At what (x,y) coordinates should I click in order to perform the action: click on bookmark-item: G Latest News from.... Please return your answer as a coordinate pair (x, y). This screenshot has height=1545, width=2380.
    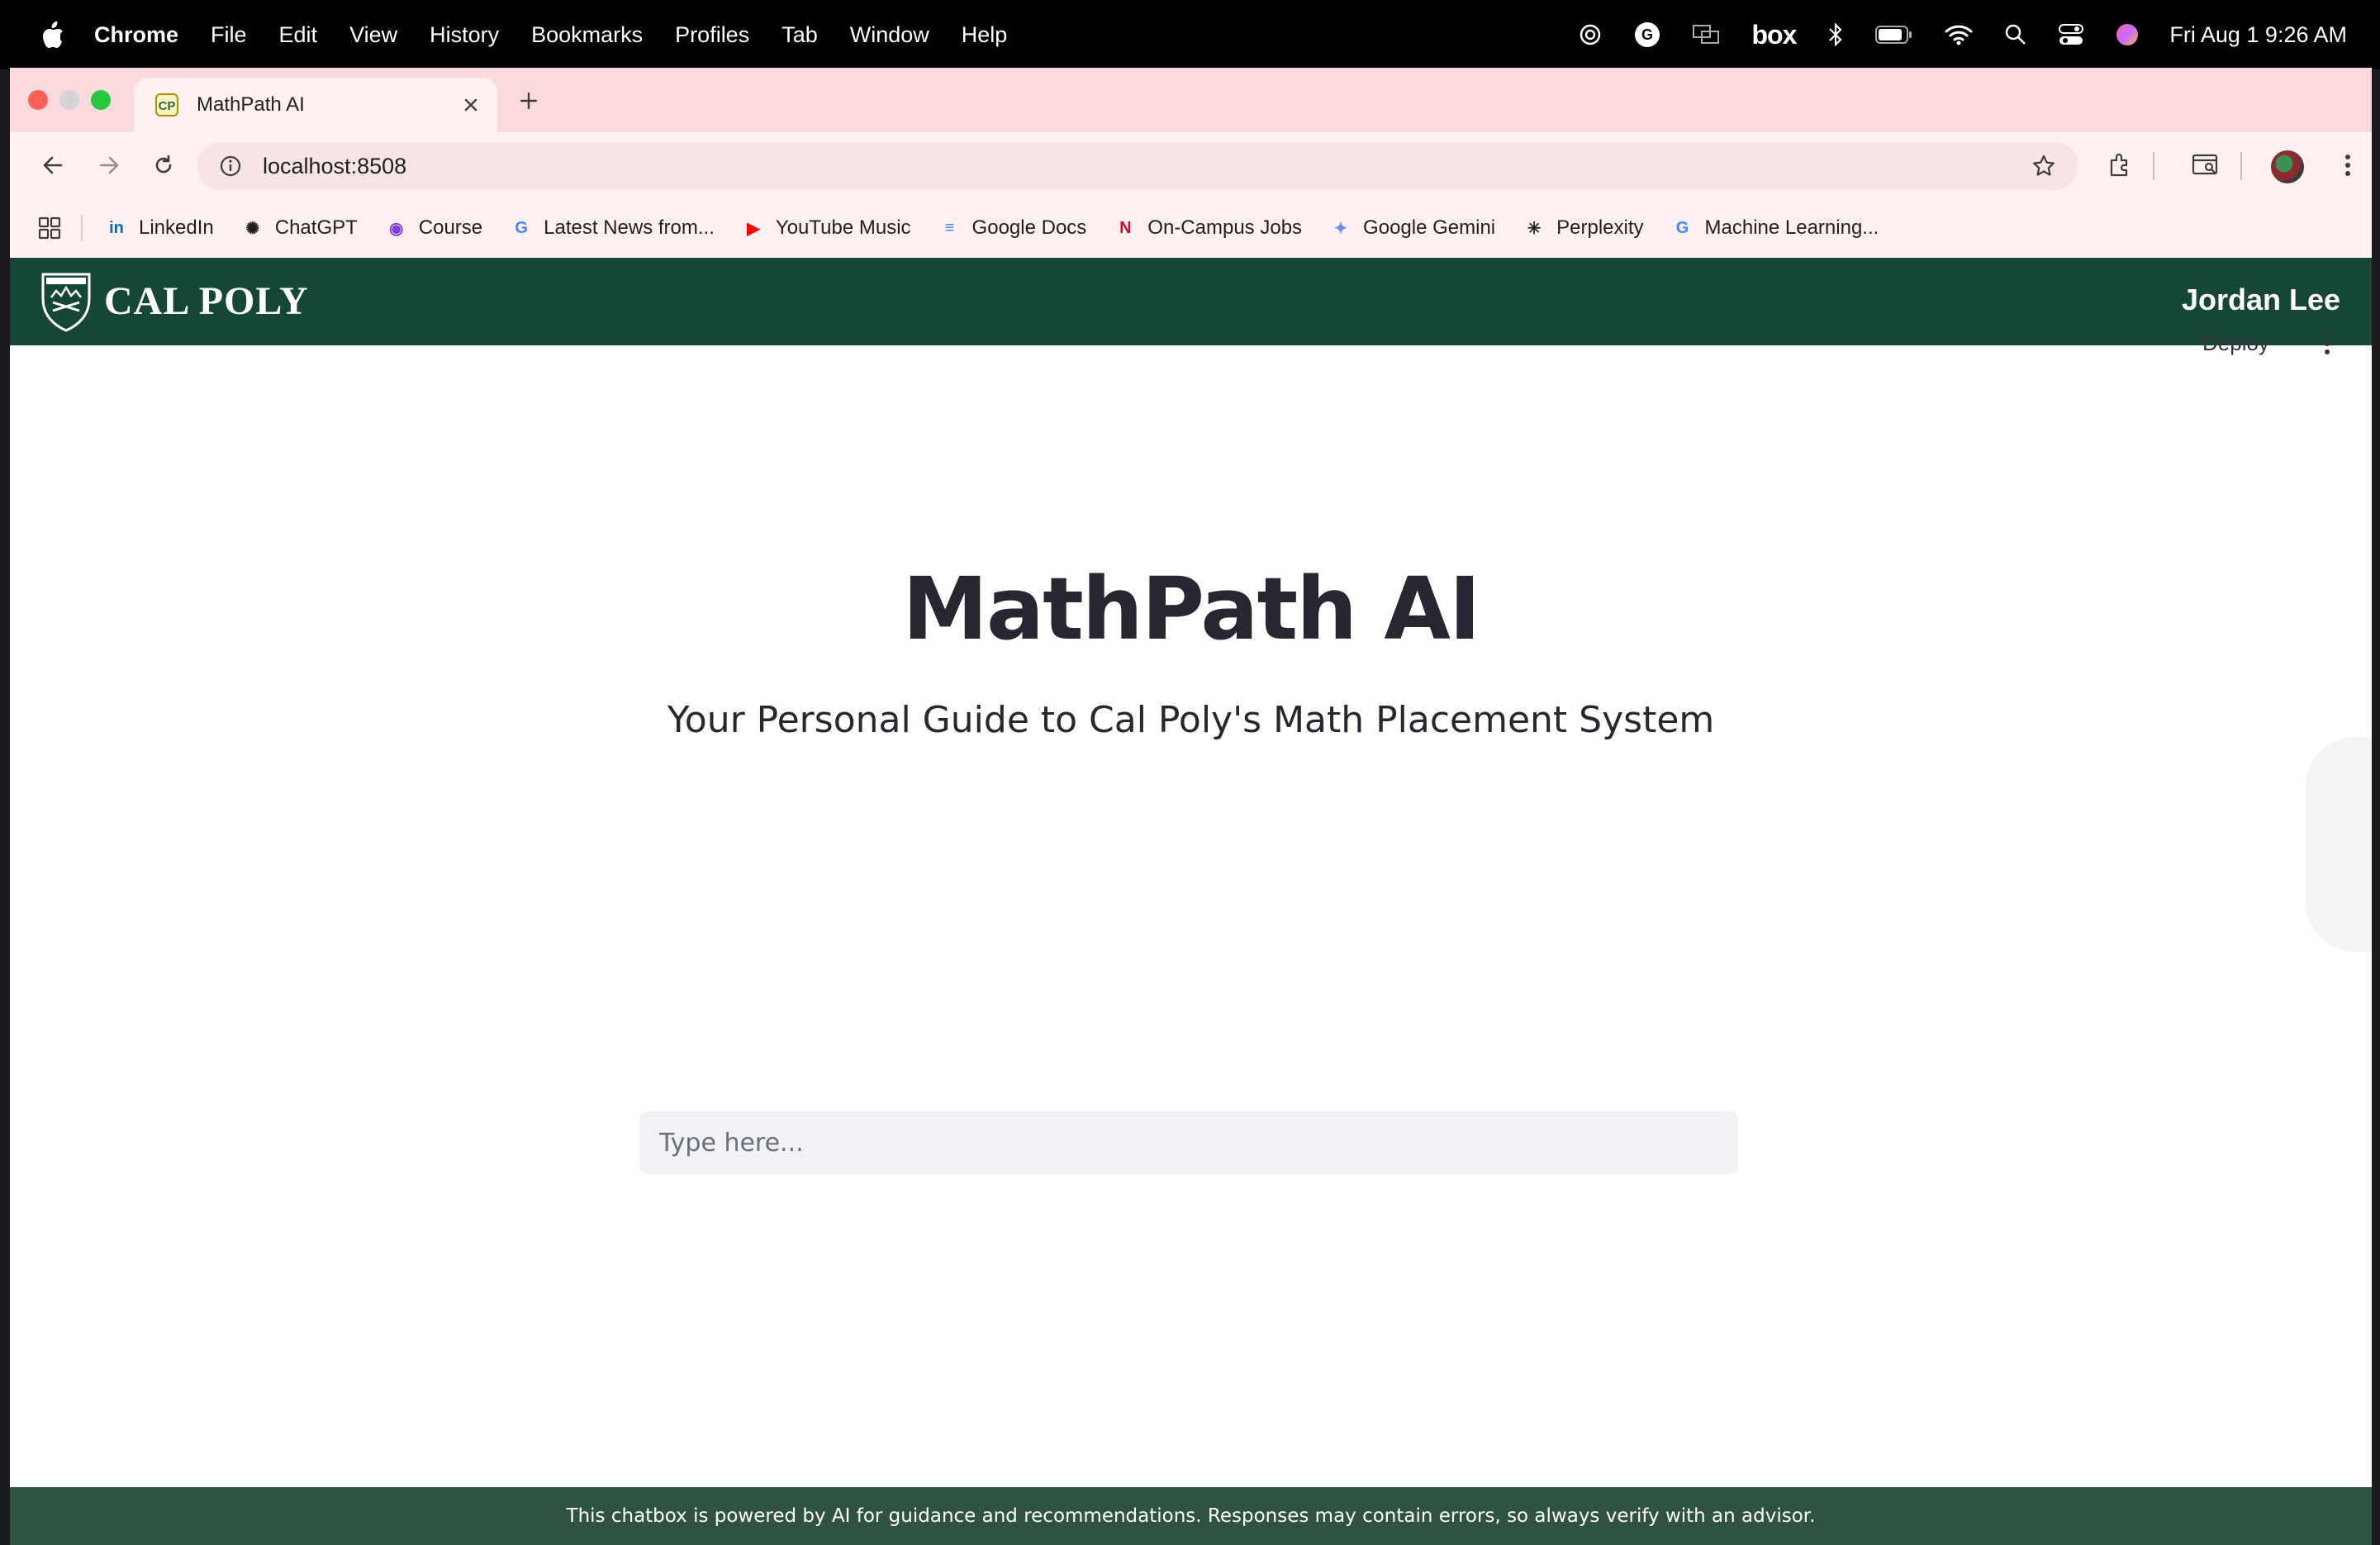
    Looking at the image, I should click on (612, 228).